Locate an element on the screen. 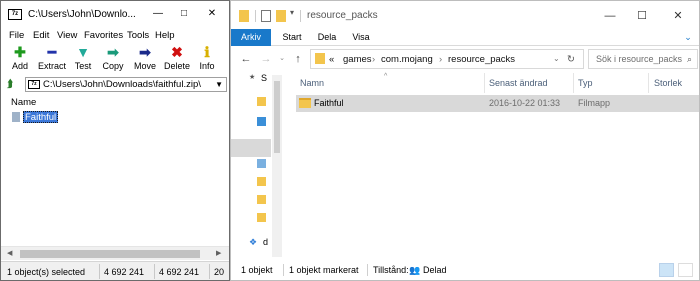 The width and height of the screenshot is (700, 281). menu-edit: Edit is located at coordinates (41, 35).